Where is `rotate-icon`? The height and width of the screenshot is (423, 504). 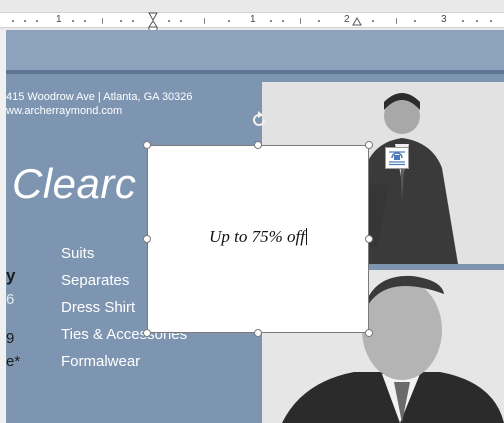
rotate-icon is located at coordinates (259, 120).